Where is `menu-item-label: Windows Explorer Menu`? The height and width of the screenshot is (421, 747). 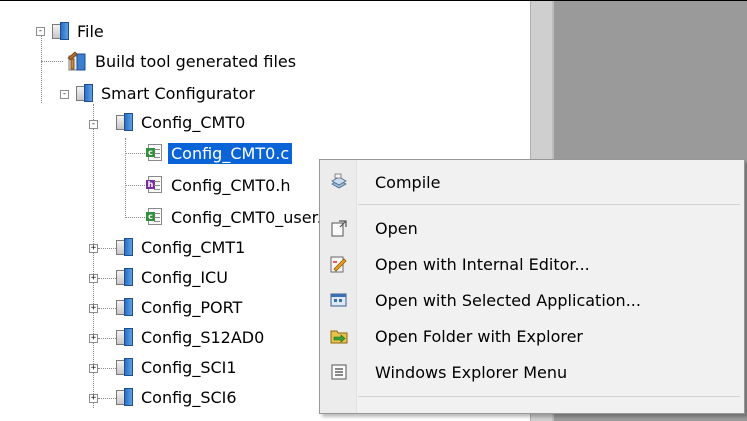 menu-item-label: Windows Explorer Menu is located at coordinates (471, 372).